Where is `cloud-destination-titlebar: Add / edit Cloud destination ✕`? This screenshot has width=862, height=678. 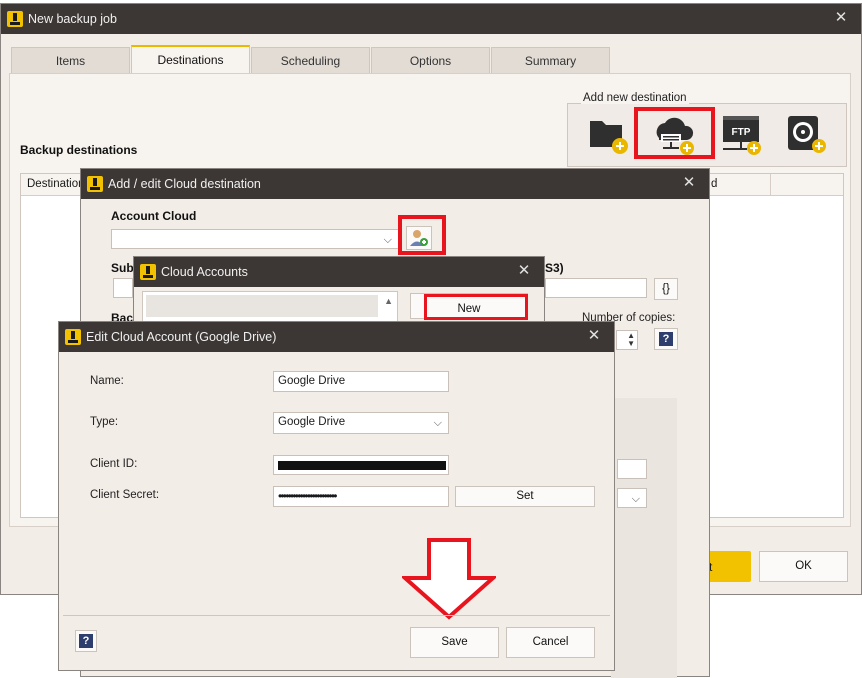 cloud-destination-titlebar: Add / edit Cloud destination ✕ is located at coordinates (395, 184).